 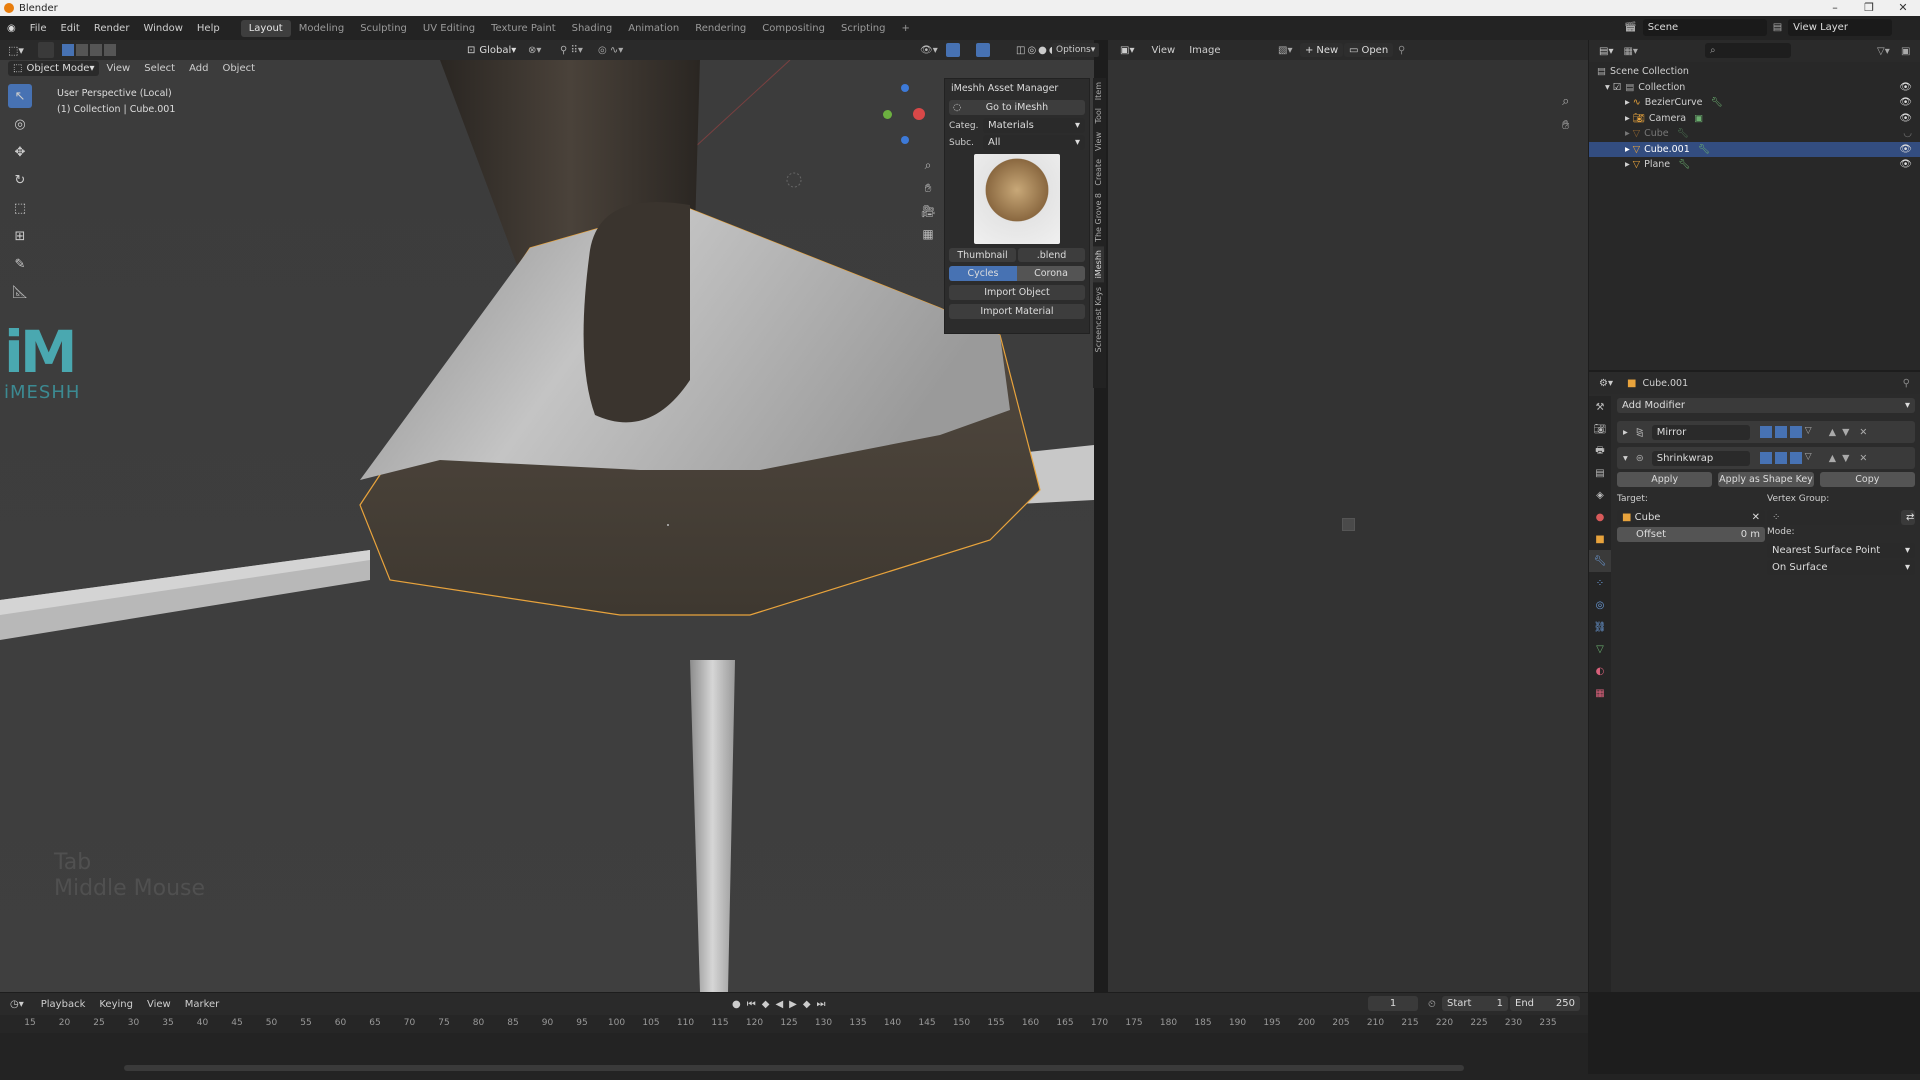 I want to click on material-tab-icon: ◐, so click(x=1600, y=671).